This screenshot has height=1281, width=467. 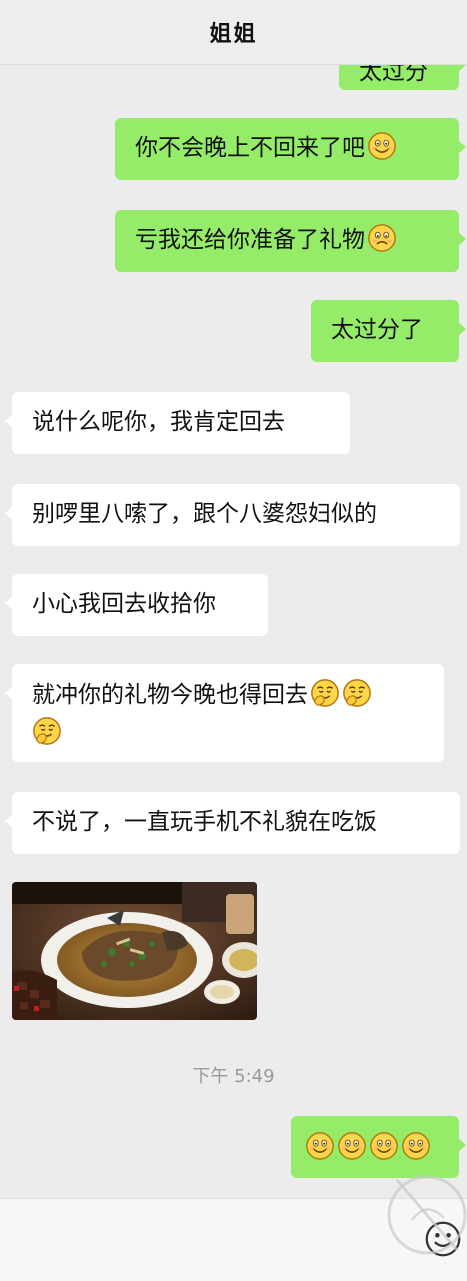 What do you see at coordinates (250, 240) in the screenshot?
I see `message-text: 亏我还给你准备了礼物` at bounding box center [250, 240].